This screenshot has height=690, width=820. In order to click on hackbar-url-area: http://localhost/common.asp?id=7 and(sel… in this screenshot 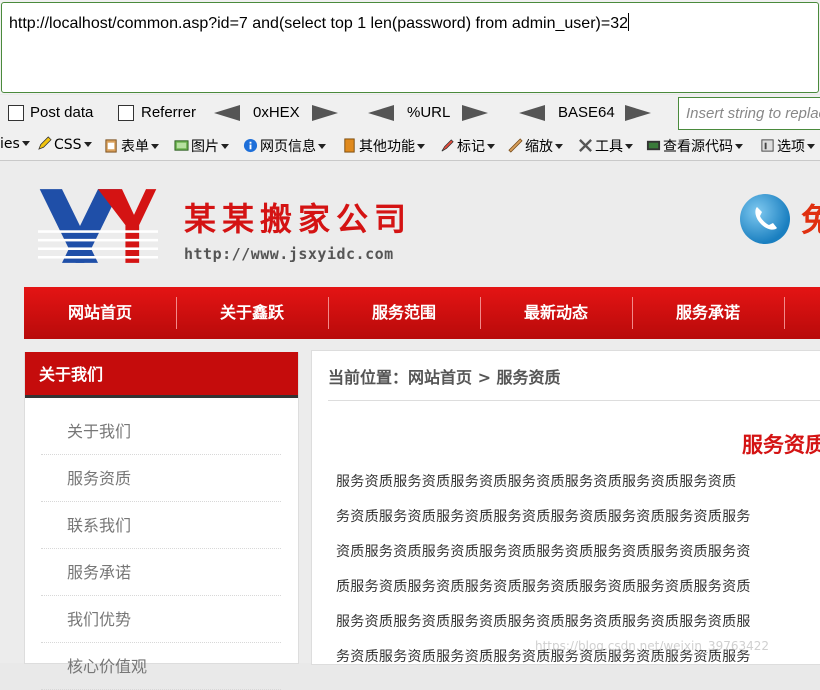, I will do `click(410, 47)`.